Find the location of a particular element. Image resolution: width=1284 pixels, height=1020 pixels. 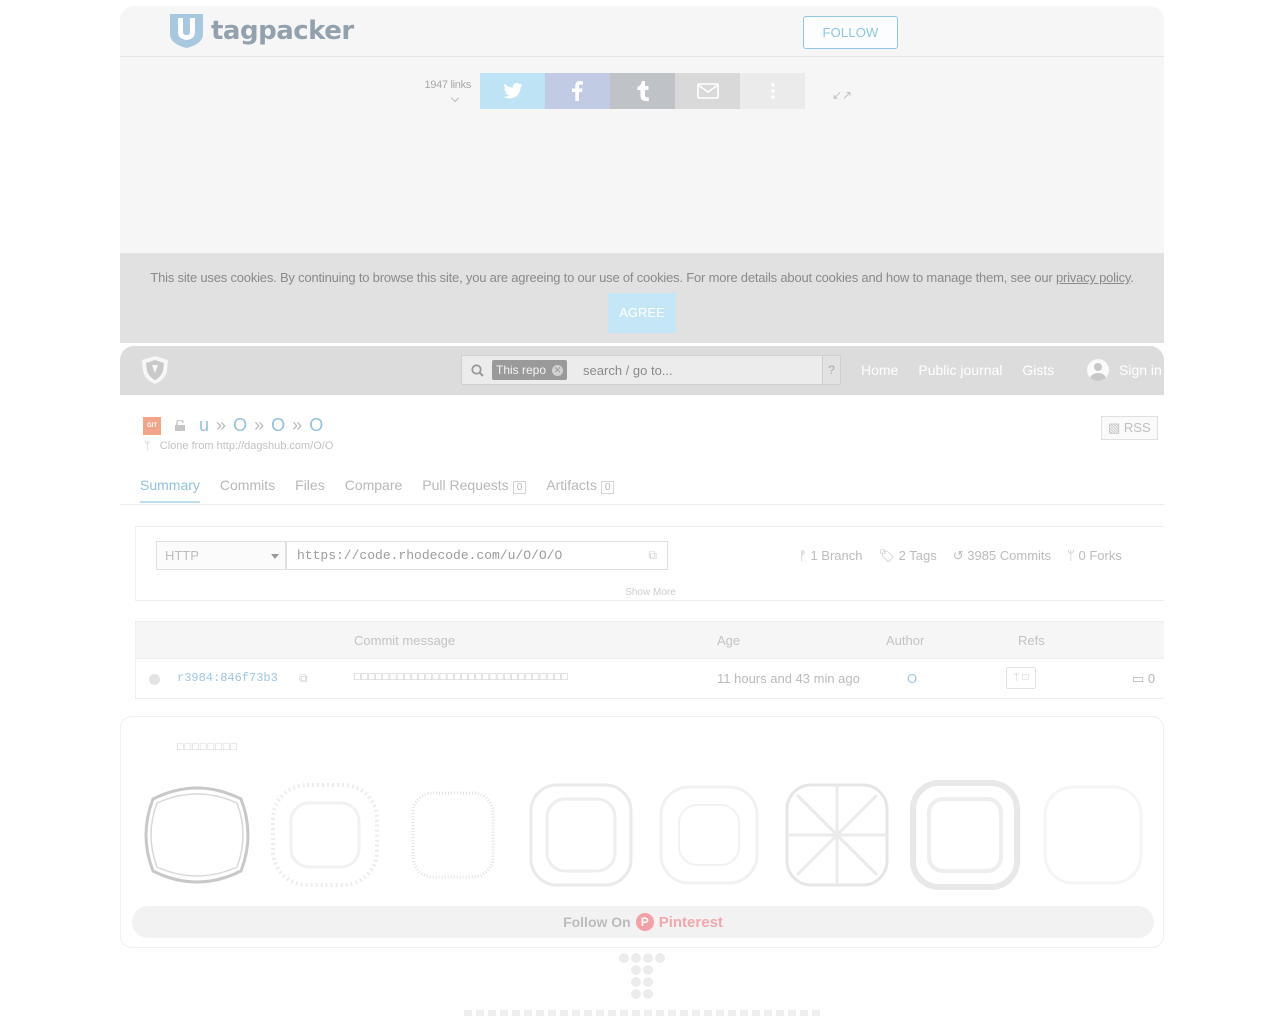

tab-pull-requests: Pull Requests 0 is located at coordinates (474, 490).